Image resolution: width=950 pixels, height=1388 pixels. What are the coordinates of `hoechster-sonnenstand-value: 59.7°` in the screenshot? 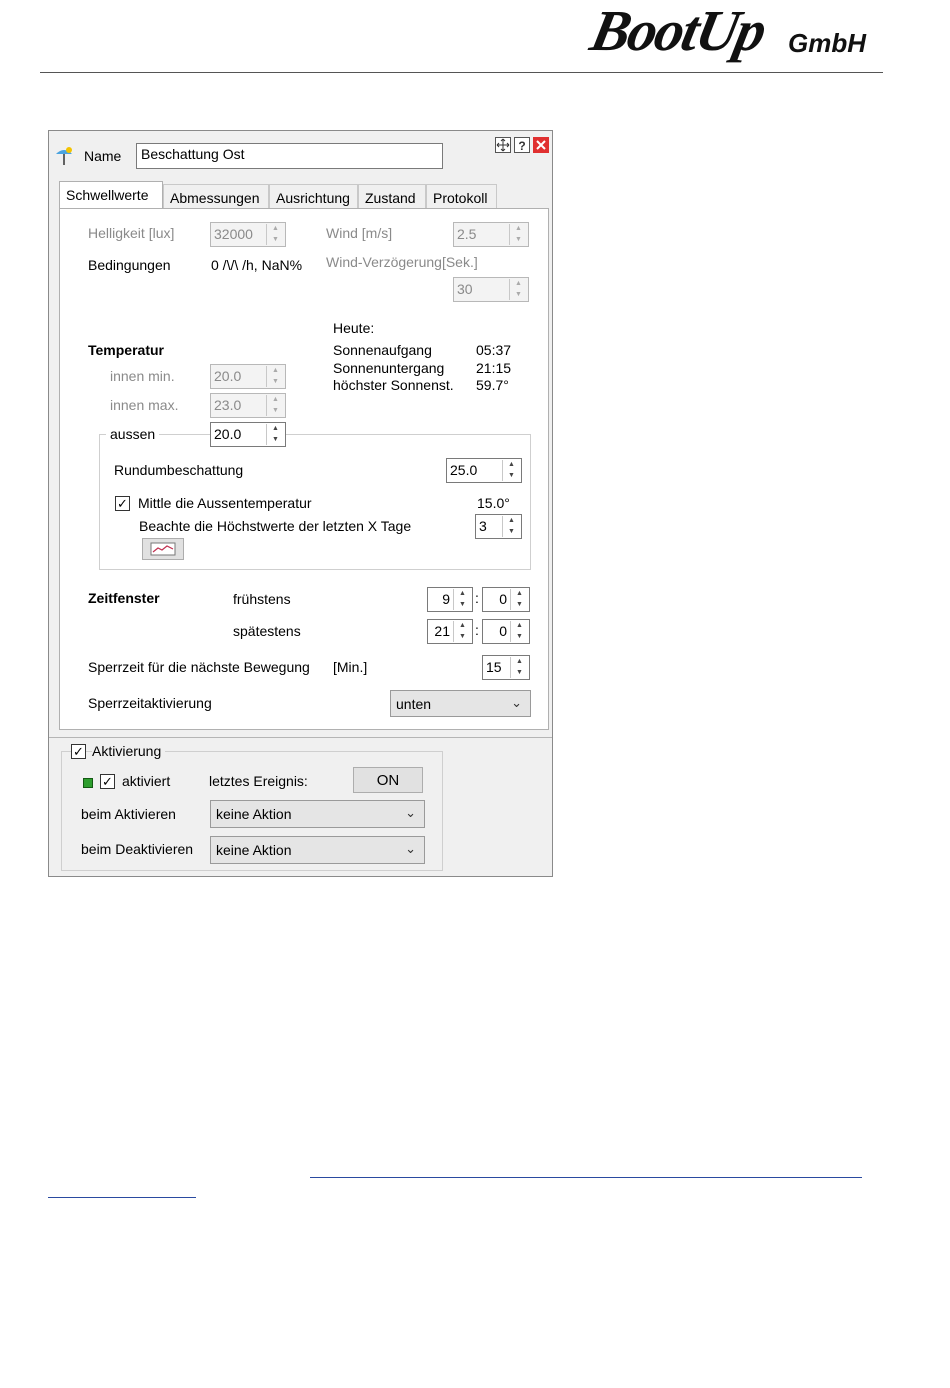 It's located at (492, 385).